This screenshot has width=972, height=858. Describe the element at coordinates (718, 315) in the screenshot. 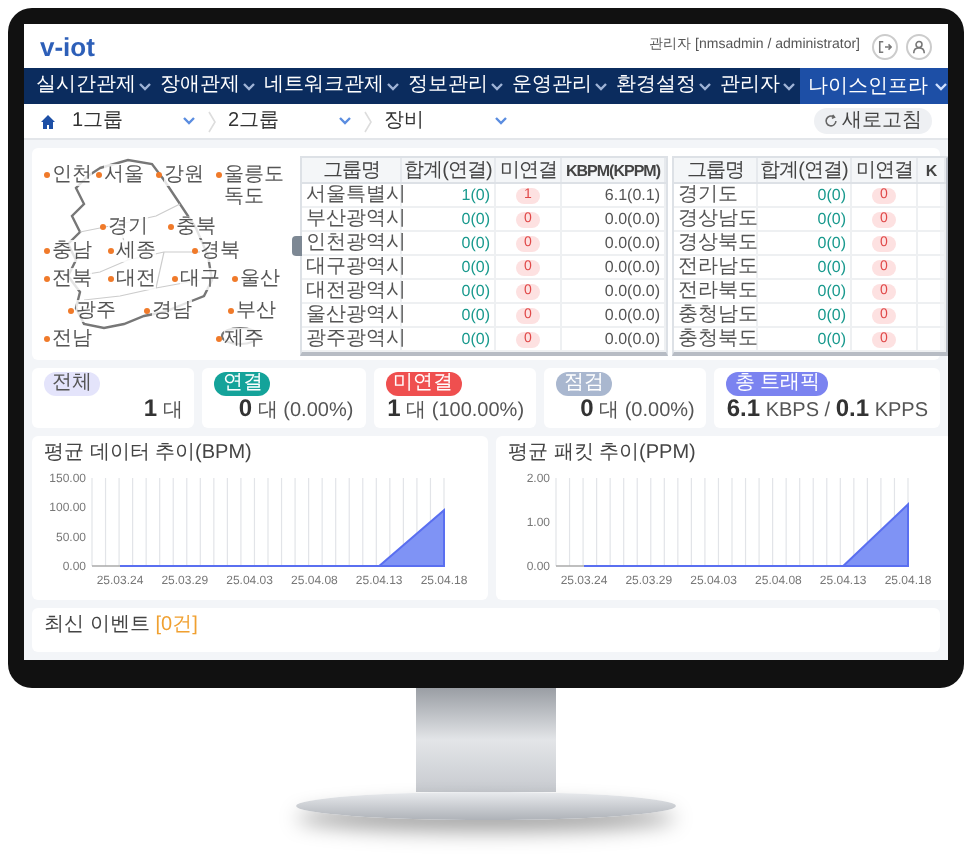

I see `table-cell: 충청남도` at that location.